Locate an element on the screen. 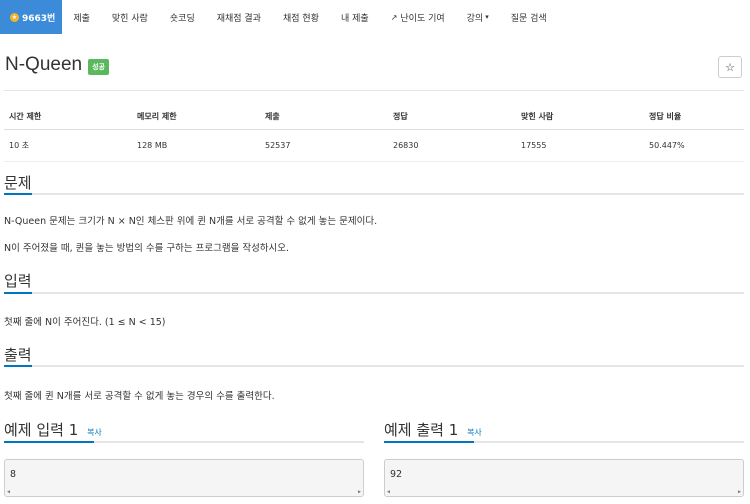 This screenshot has height=504, width=750. nav-problem-number: ★ 9663번 is located at coordinates (31, 17).